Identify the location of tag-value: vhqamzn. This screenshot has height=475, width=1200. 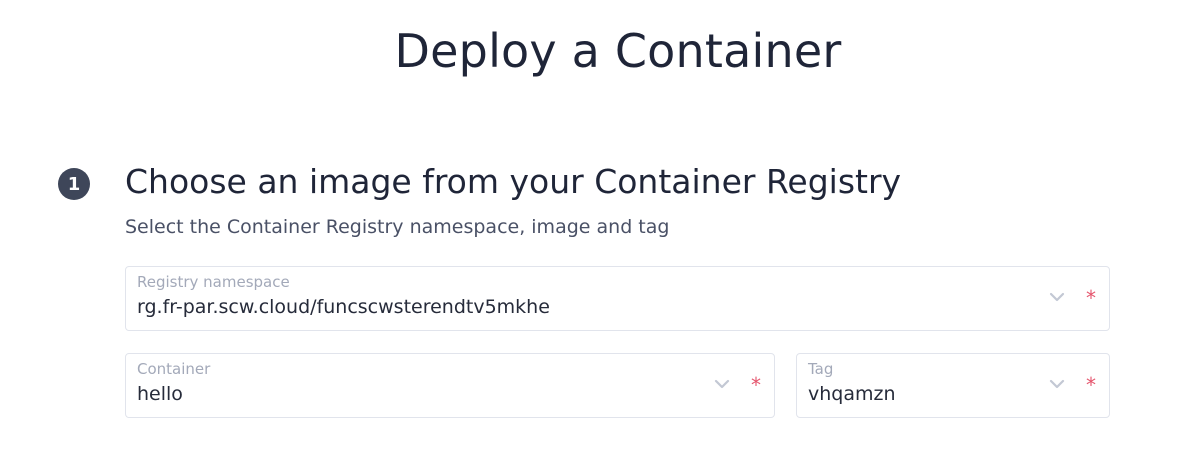
(852, 394).